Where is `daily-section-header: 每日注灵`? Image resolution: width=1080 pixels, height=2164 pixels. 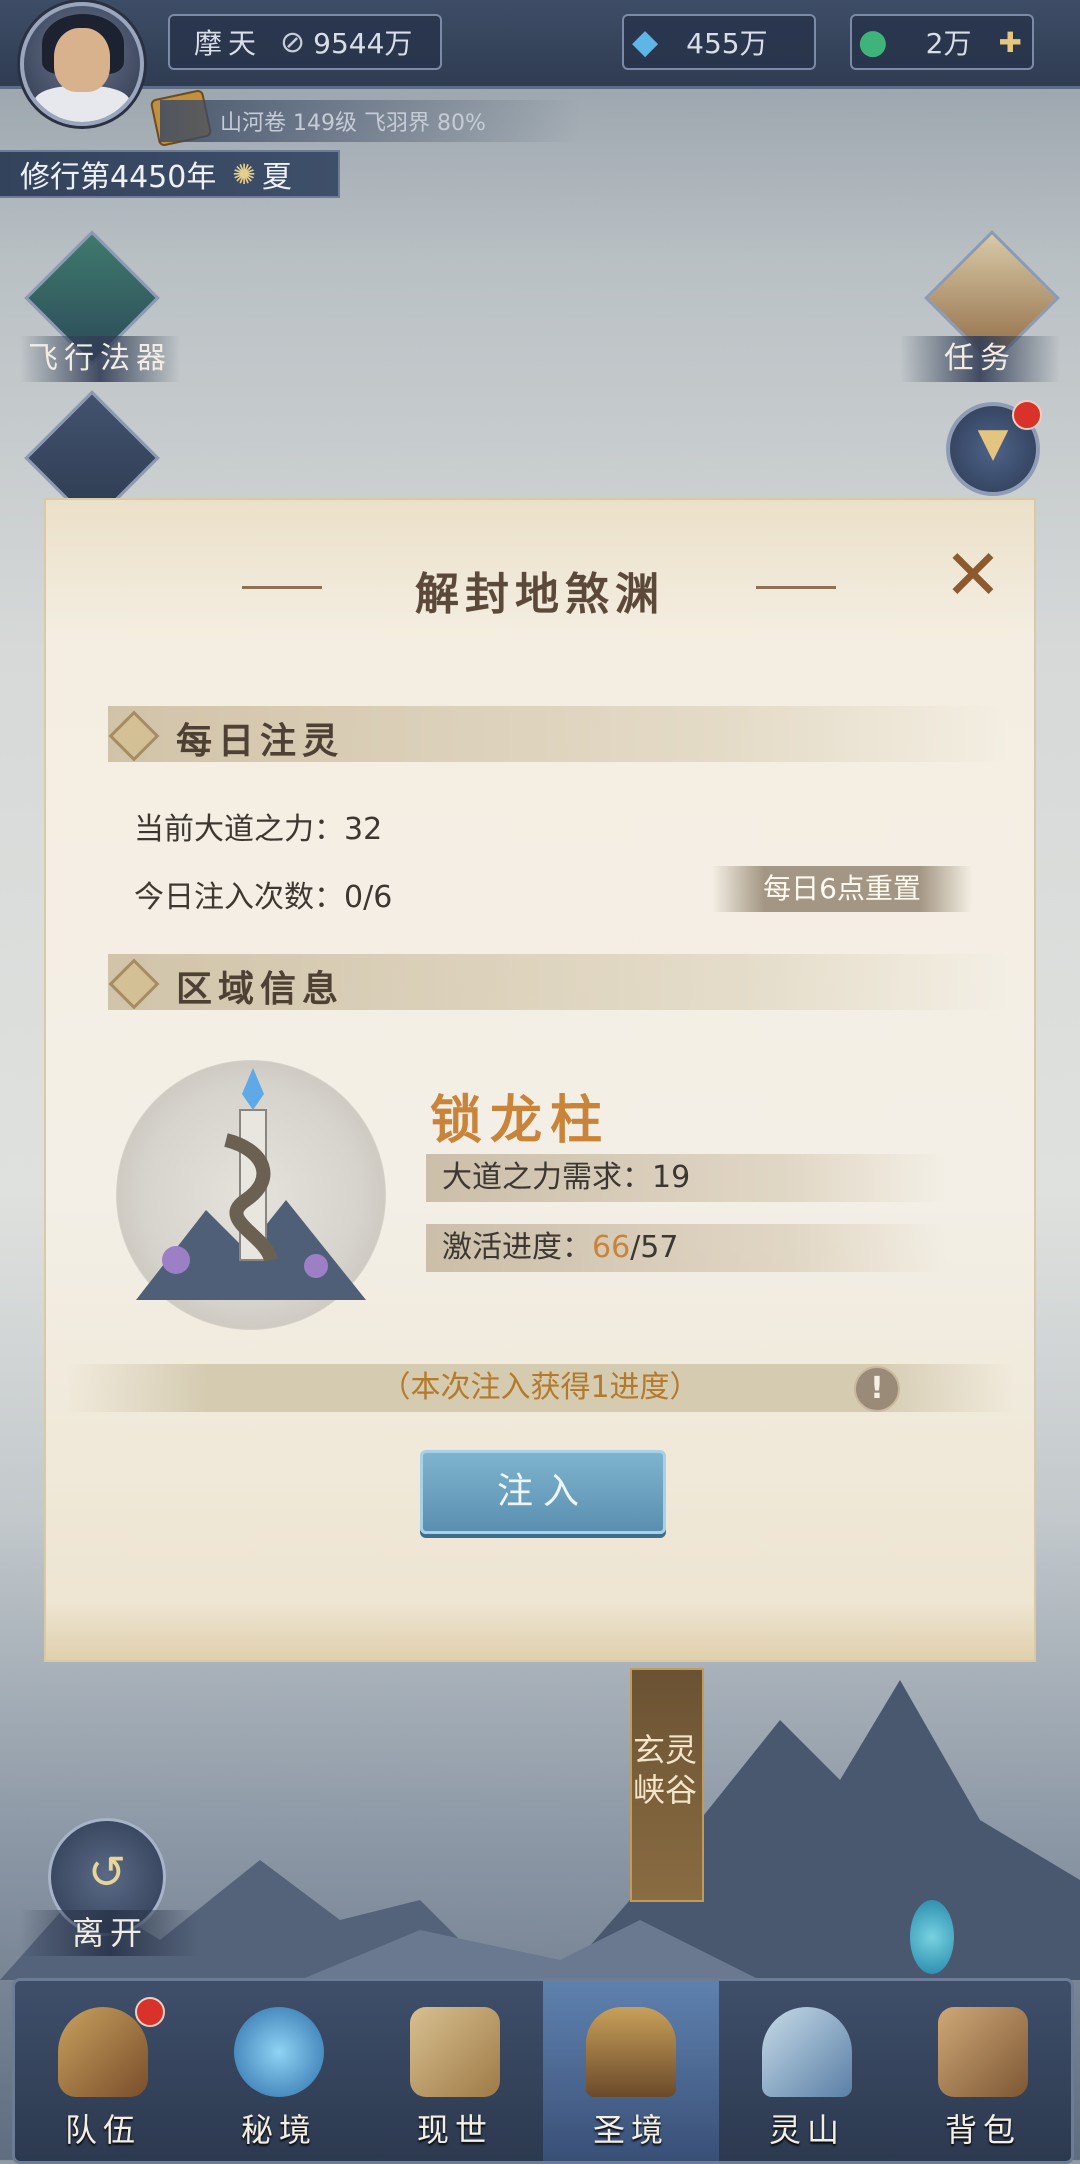
daily-section-header: 每日注灵 is located at coordinates (558, 734).